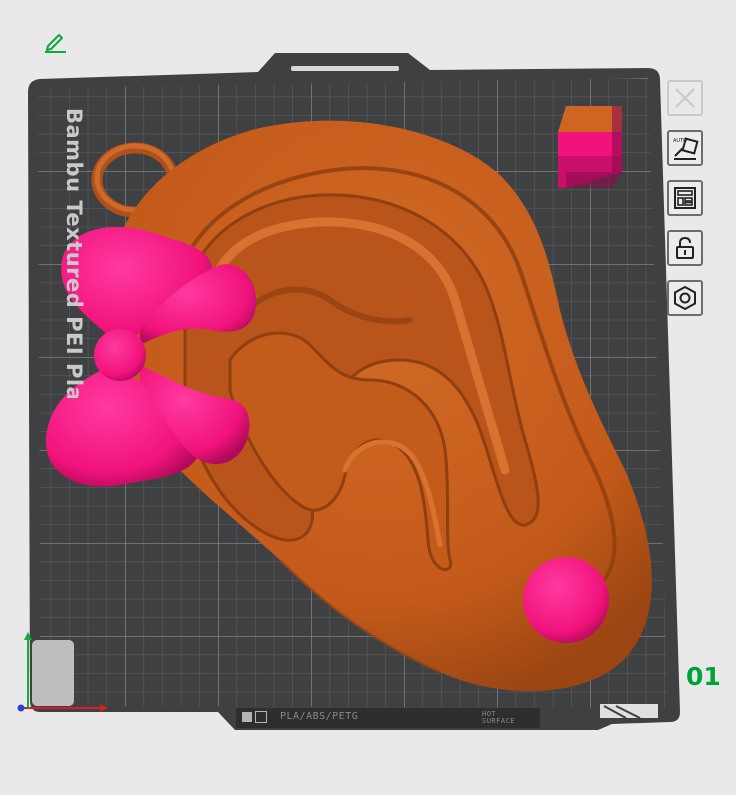 The width and height of the screenshot is (736, 795). Describe the element at coordinates (499, 717) in the screenshot. I see `hot-surface-warning: HOT SURFACE` at that location.